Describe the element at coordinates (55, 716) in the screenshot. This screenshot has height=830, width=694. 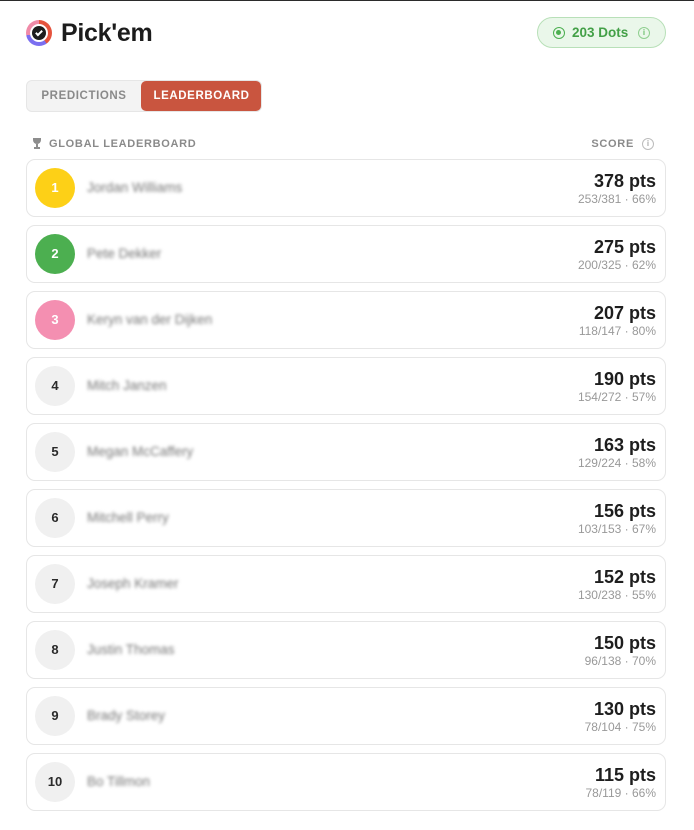
I see `rank-badge: 9` at that location.